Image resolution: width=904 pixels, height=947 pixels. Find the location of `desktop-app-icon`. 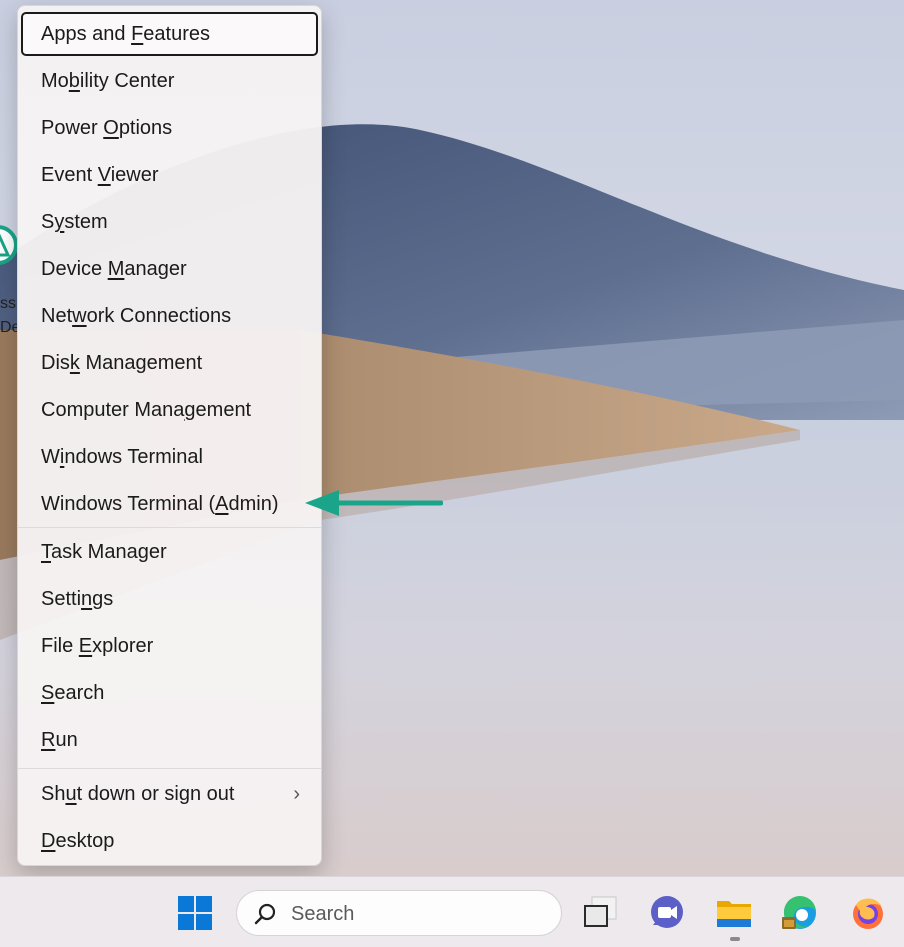

desktop-app-icon is located at coordinates (9, 245).